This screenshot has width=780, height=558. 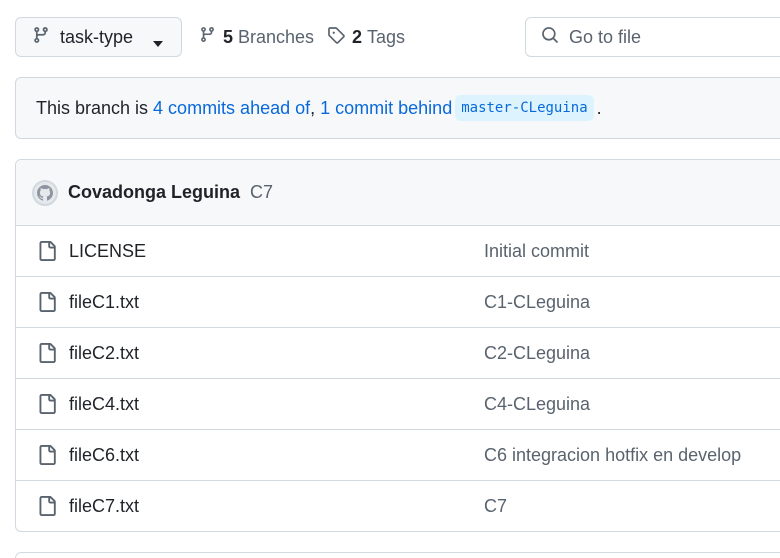 I want to click on branches-link: 5 Branches, so click(x=256, y=37).